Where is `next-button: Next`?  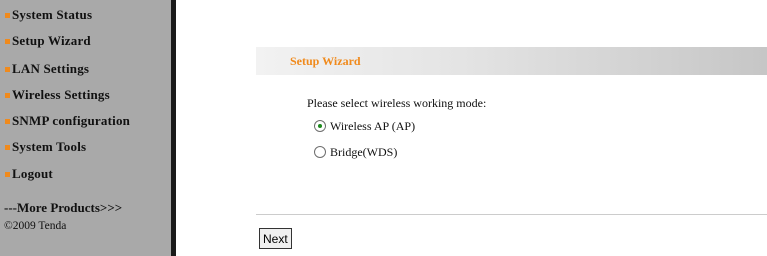
next-button: Next is located at coordinates (275, 238).